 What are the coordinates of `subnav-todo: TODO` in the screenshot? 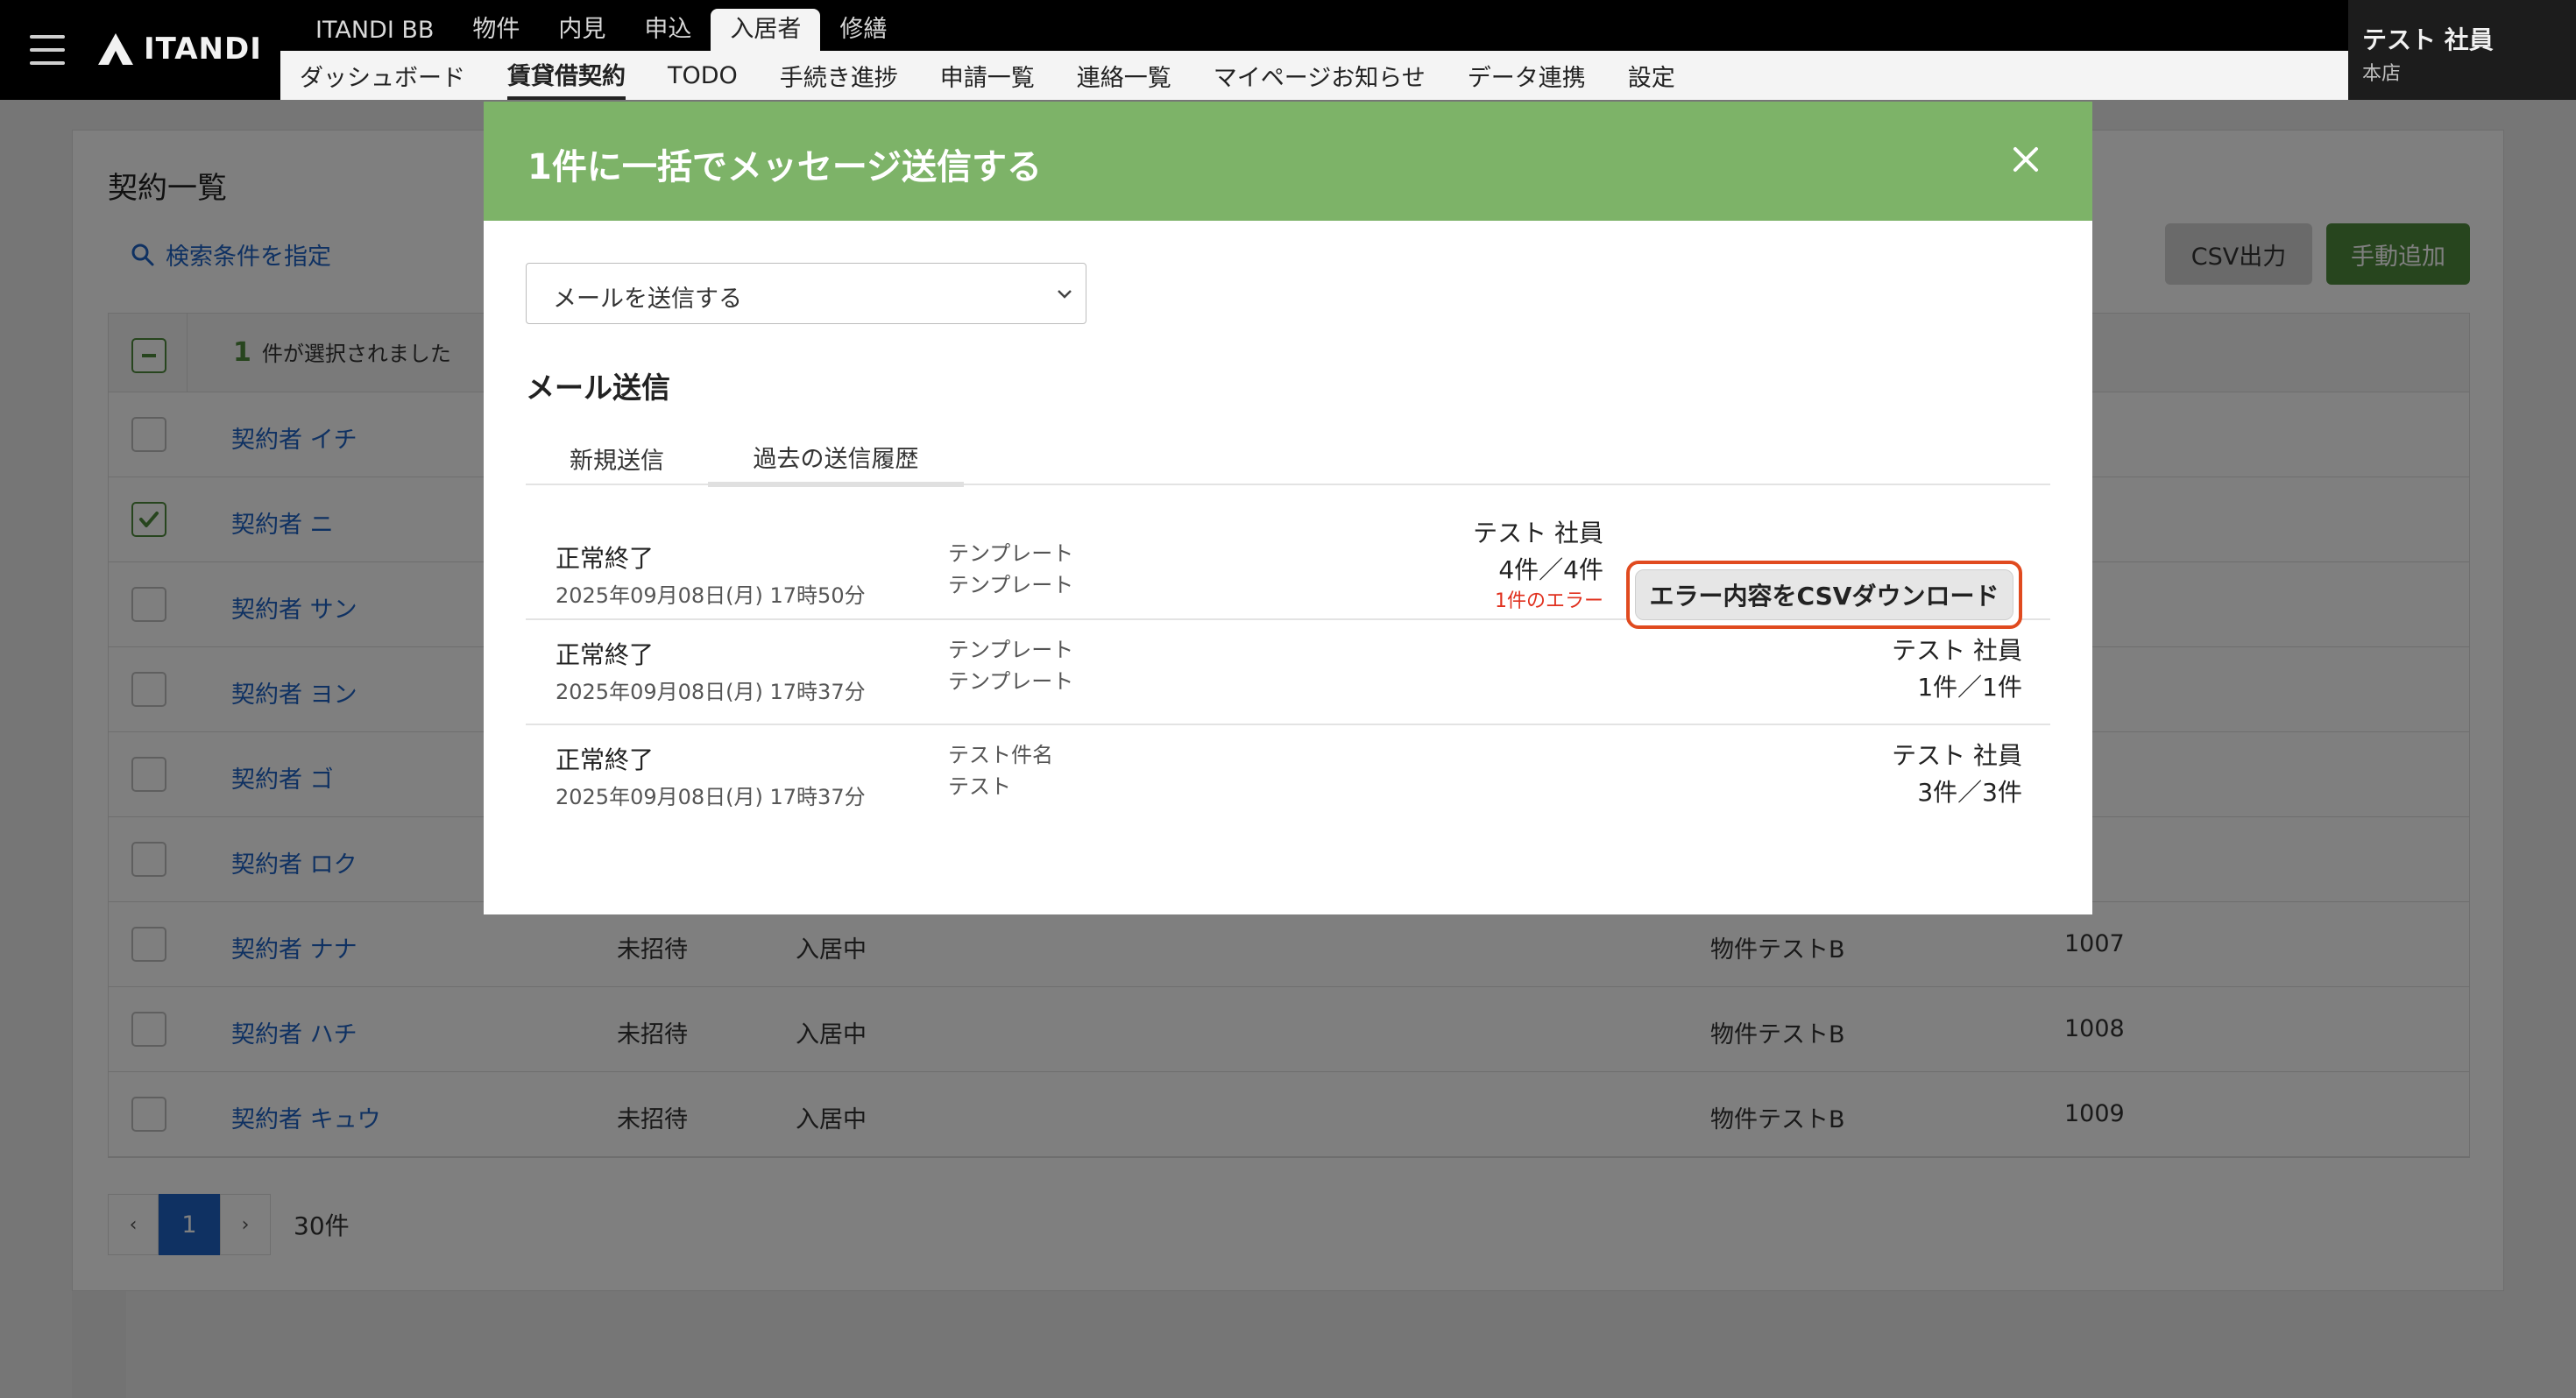 It's located at (703, 75).